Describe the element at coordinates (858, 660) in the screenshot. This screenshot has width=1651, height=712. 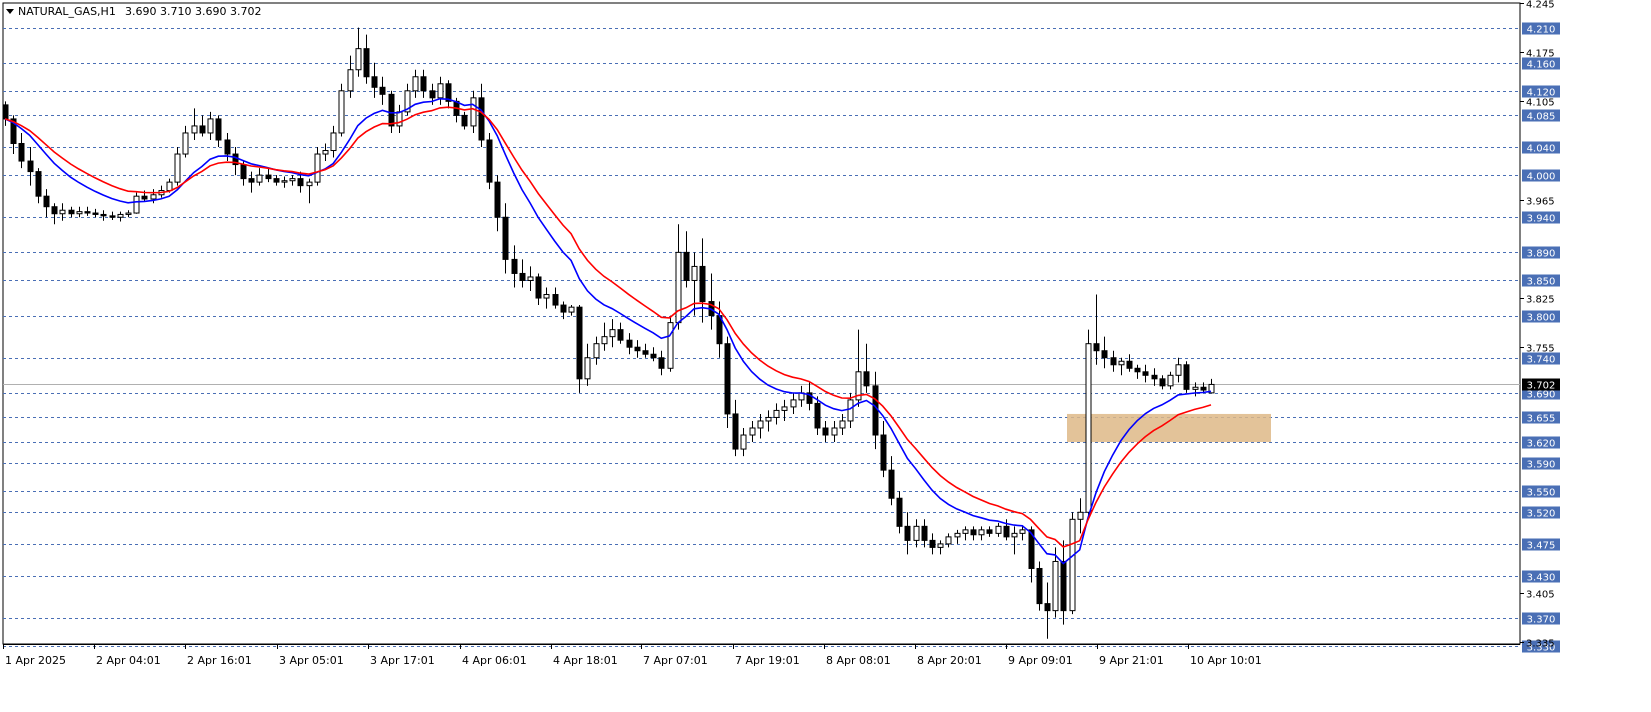
I see `x-tick-label: 8 Apr 08:01` at that location.